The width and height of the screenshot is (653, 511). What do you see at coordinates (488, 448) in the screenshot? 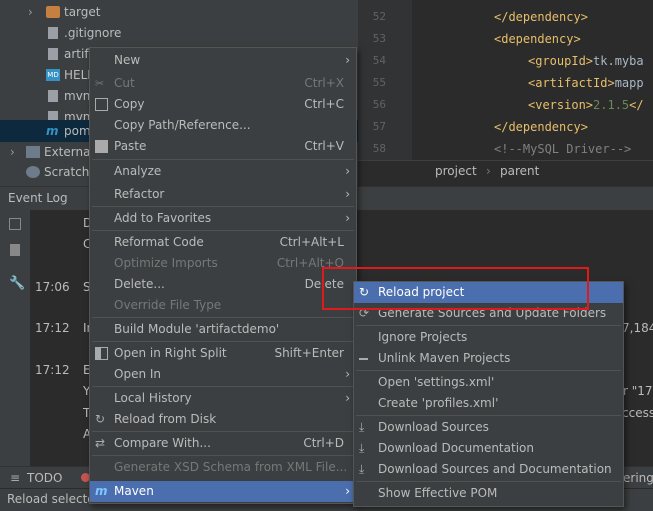
I see `menu-item-download-documentation: ⤓ Download Documentation` at bounding box center [488, 448].